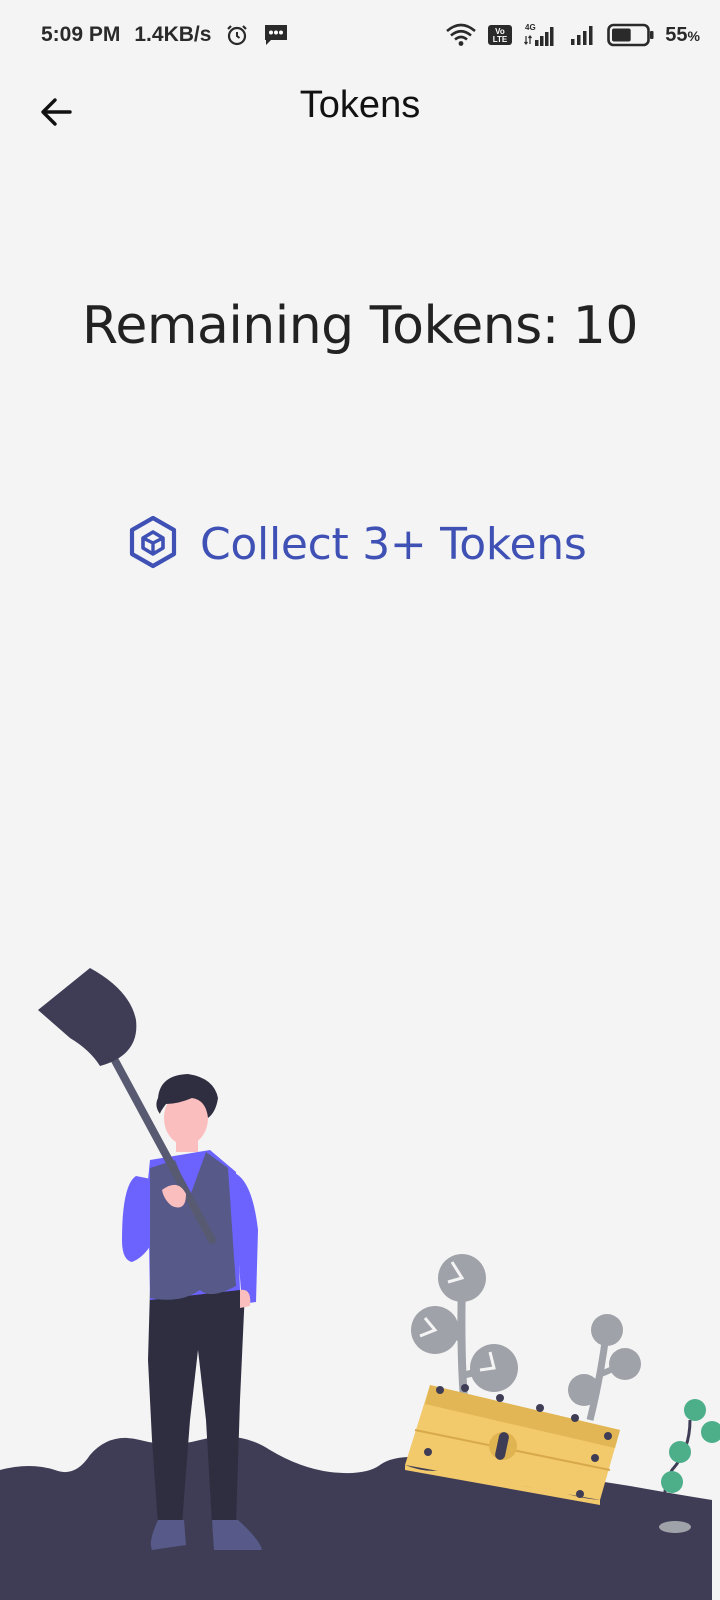 Image resolution: width=720 pixels, height=1600 pixels. I want to click on message-icon, so click(276, 35).